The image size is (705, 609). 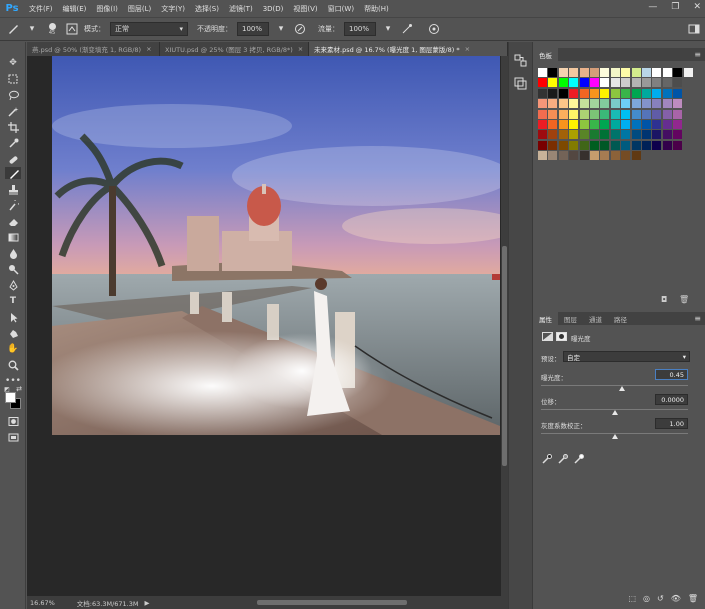 What do you see at coordinates (562, 460) in the screenshot?
I see `gray-point-eyedropper-icon` at bounding box center [562, 460].